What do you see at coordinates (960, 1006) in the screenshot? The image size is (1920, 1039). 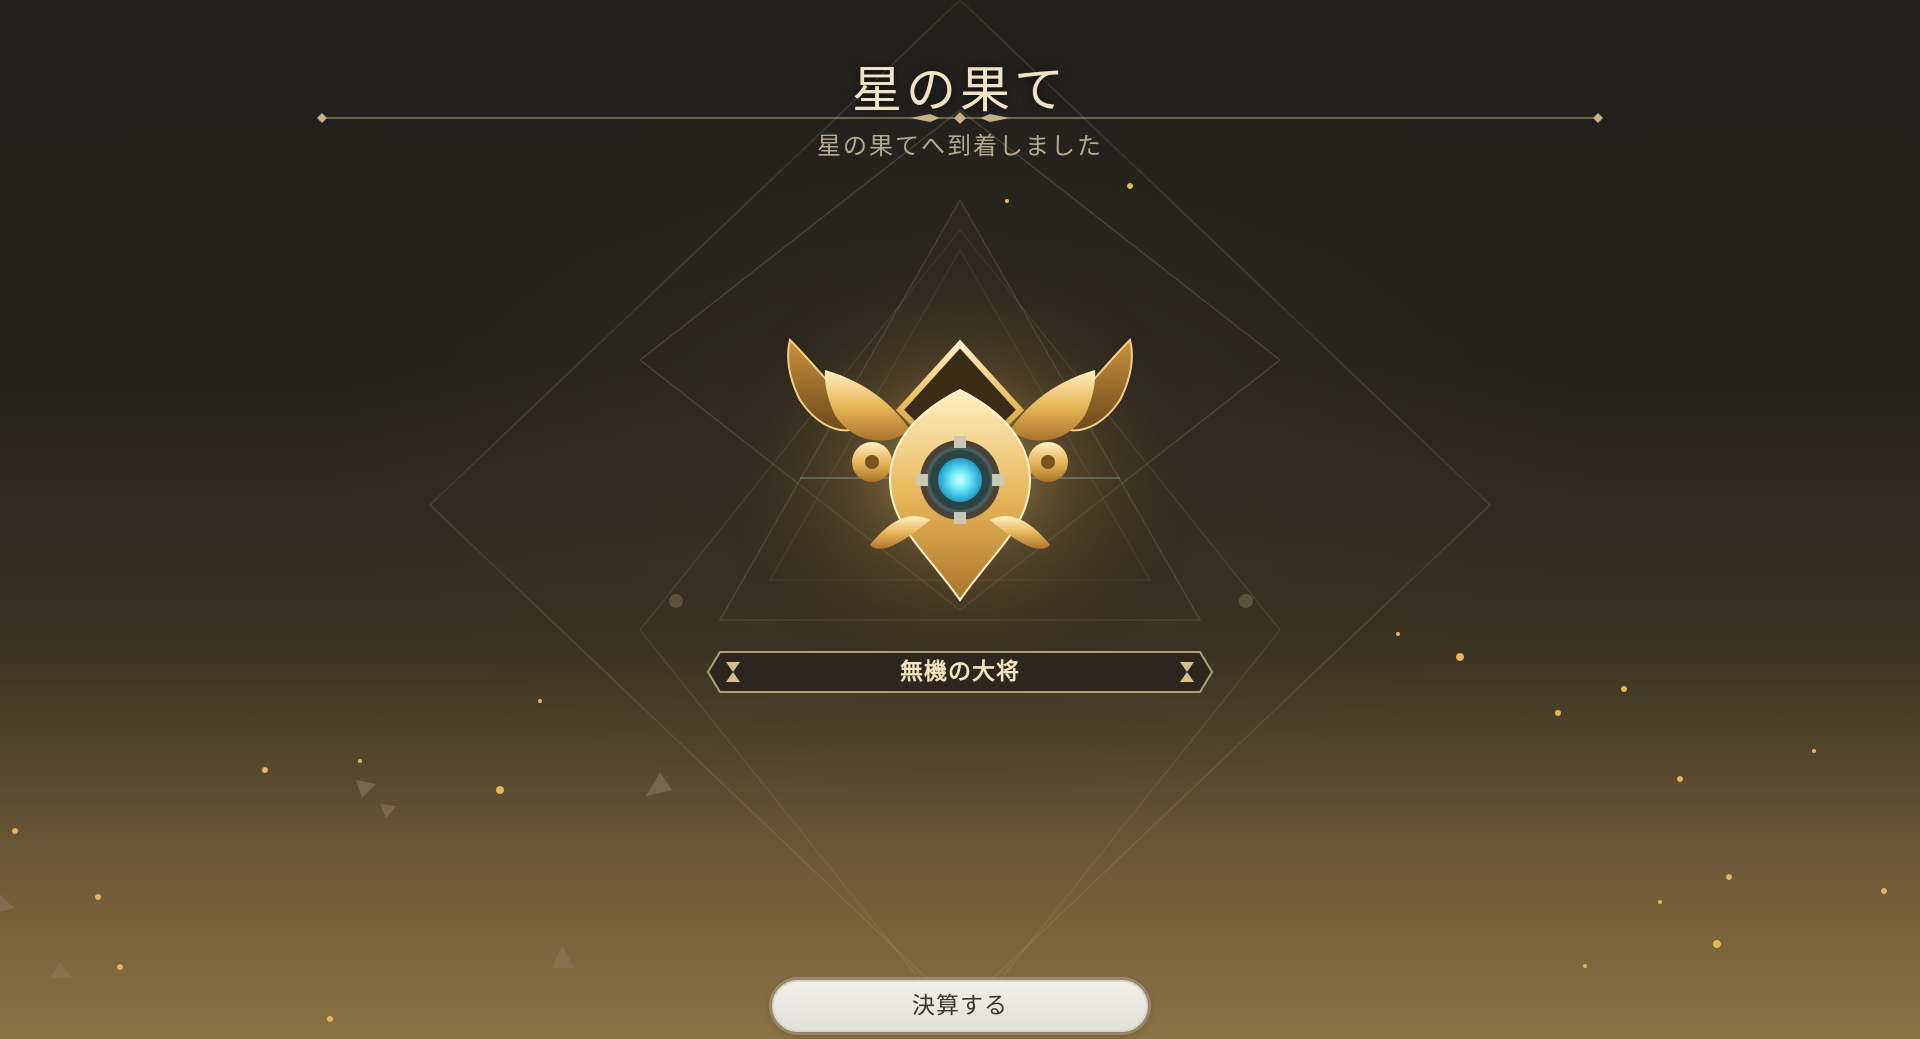 I see `settle-button: 決算する` at bounding box center [960, 1006].